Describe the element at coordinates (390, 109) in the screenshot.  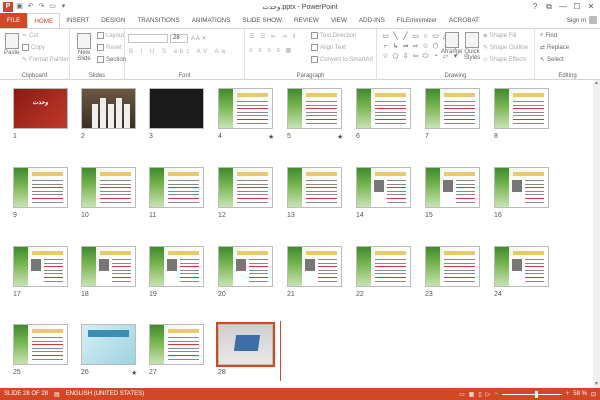
I see `text-line` at that location.